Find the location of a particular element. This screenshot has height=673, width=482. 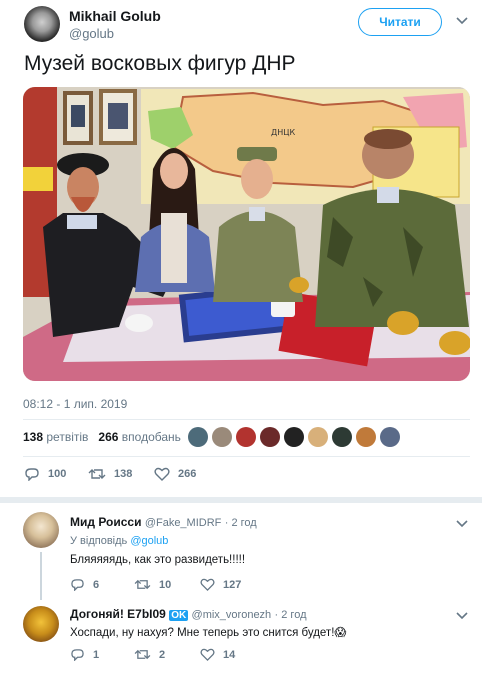

like-count: 266 is located at coordinates (187, 474).